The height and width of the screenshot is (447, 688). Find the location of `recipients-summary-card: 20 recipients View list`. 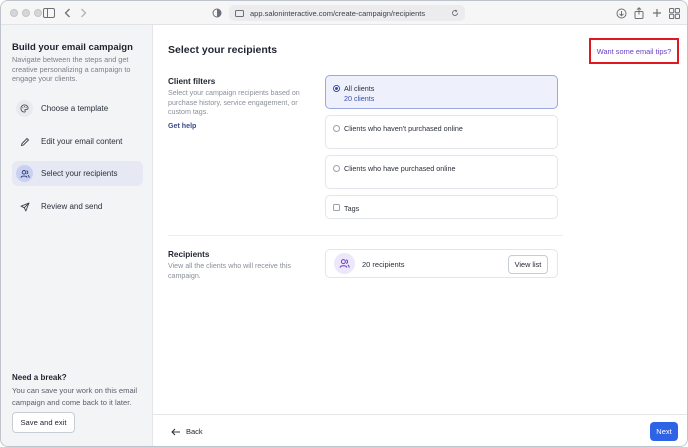

recipients-summary-card: 20 recipients View list is located at coordinates (441, 263).